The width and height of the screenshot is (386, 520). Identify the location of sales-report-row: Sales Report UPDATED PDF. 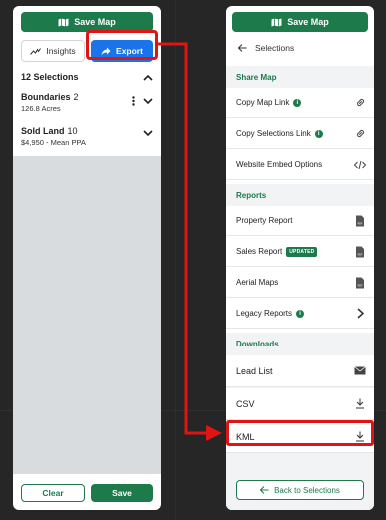
(300, 252).